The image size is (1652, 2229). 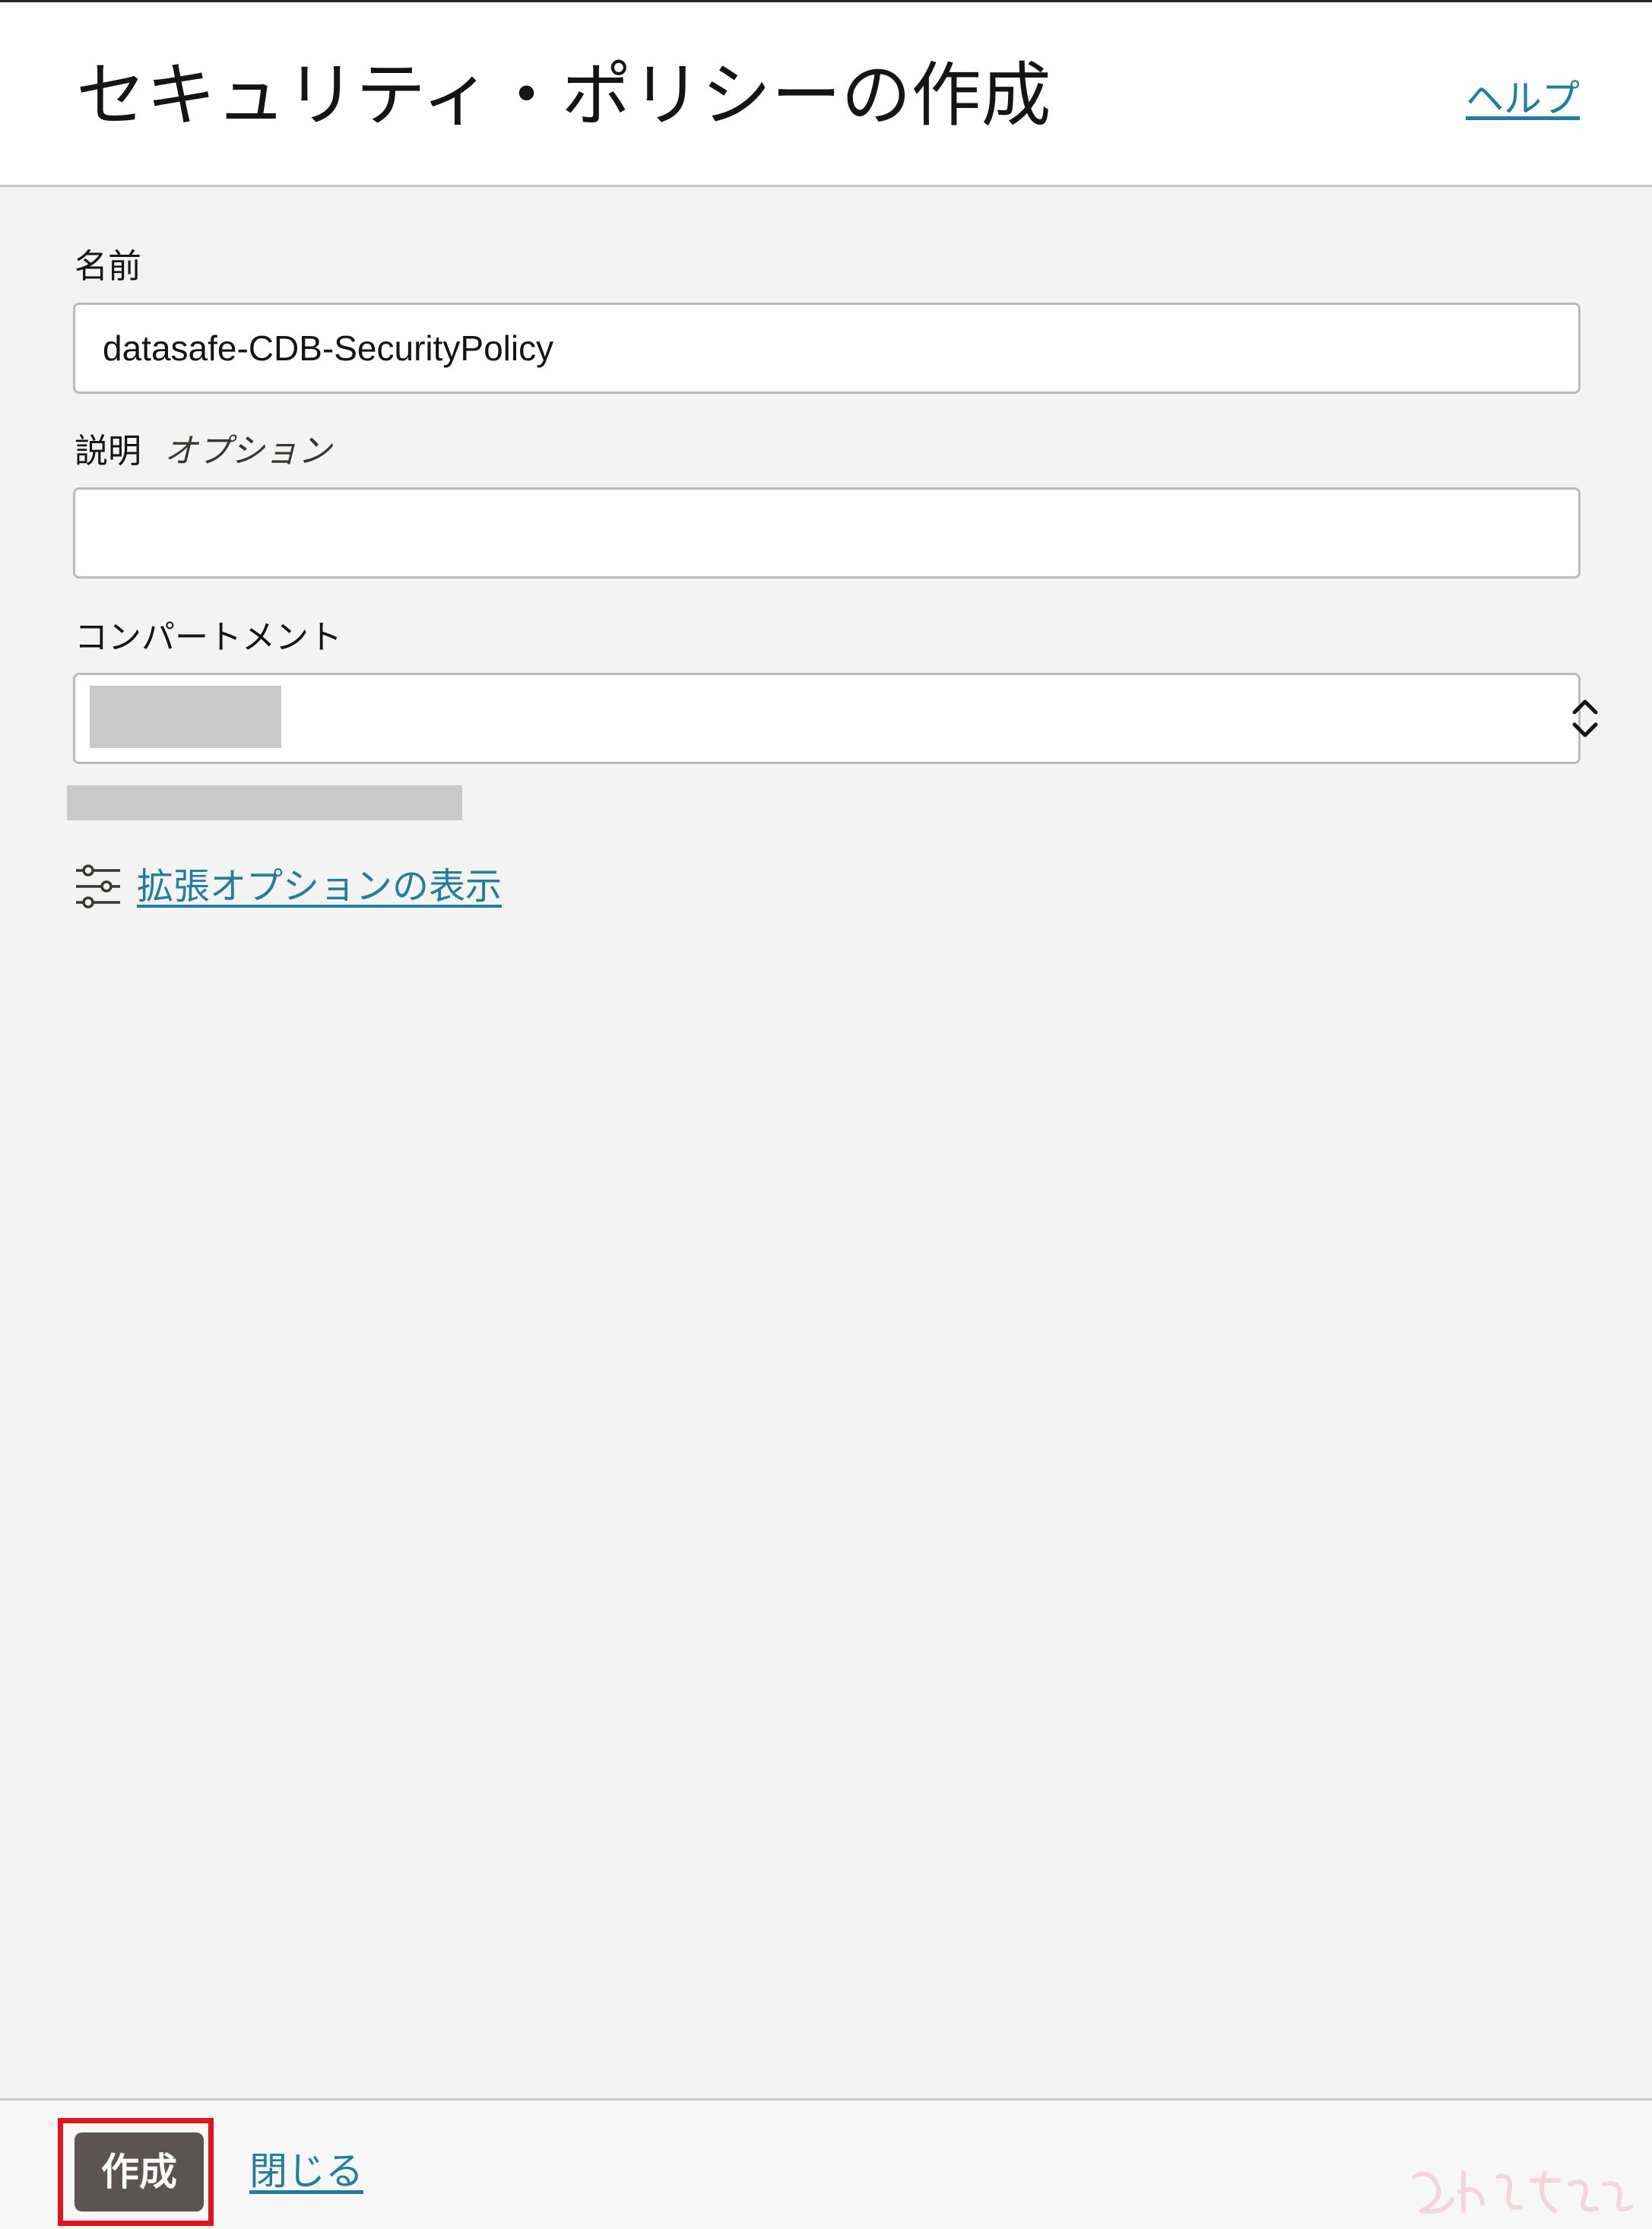 I want to click on compartment-label-text: コンパートメント, so click(x=208, y=638).